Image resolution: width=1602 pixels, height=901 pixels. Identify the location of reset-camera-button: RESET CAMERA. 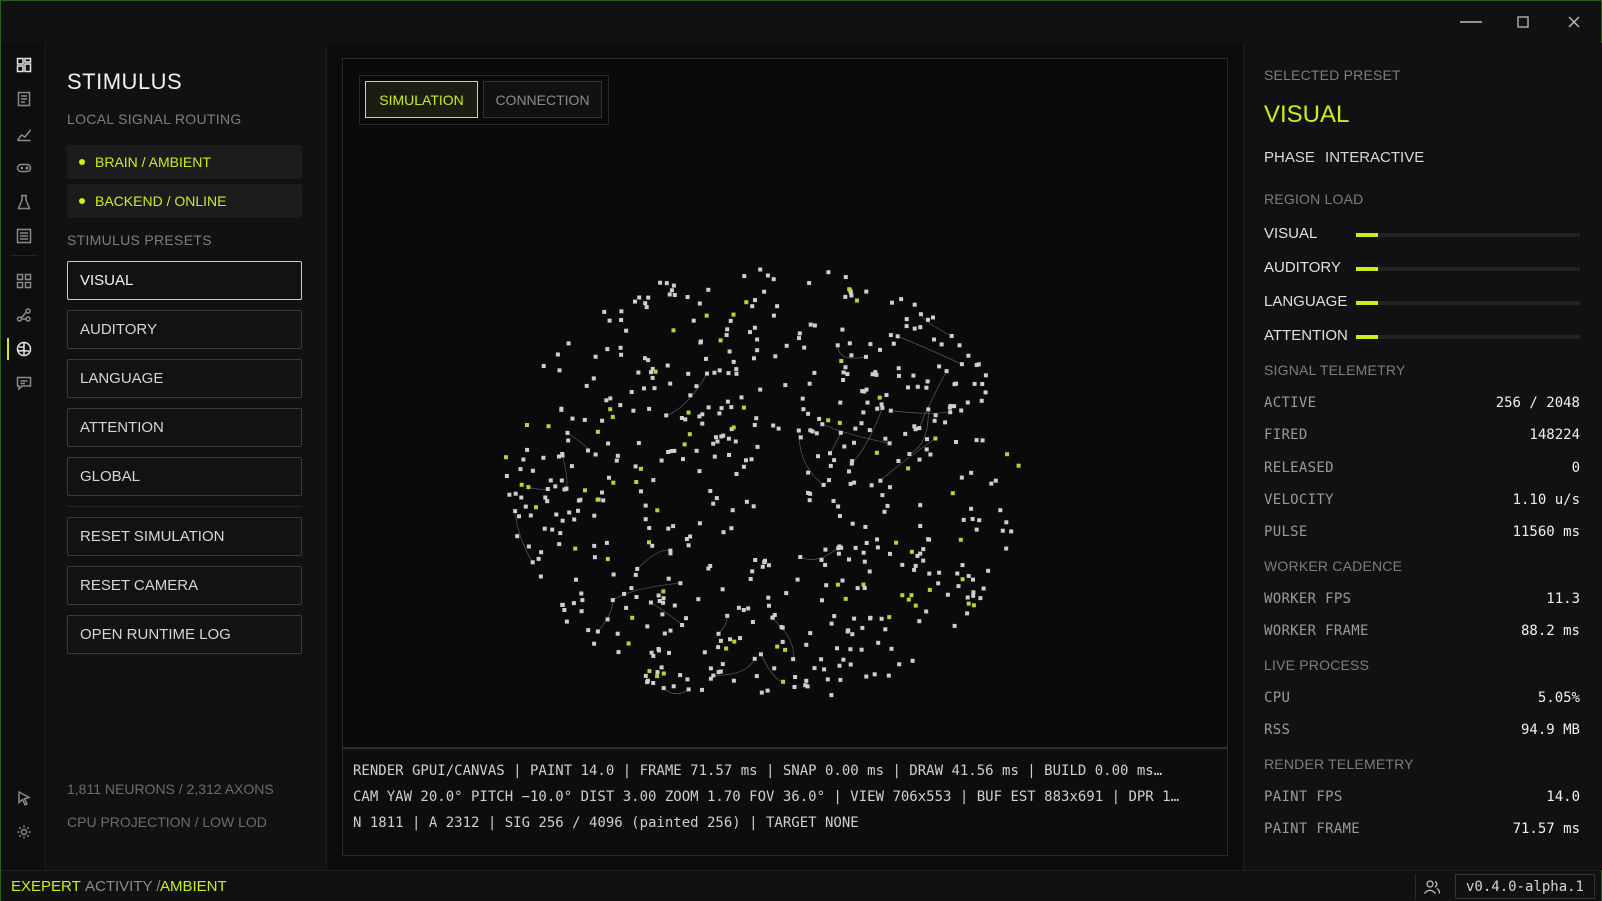
(184, 585).